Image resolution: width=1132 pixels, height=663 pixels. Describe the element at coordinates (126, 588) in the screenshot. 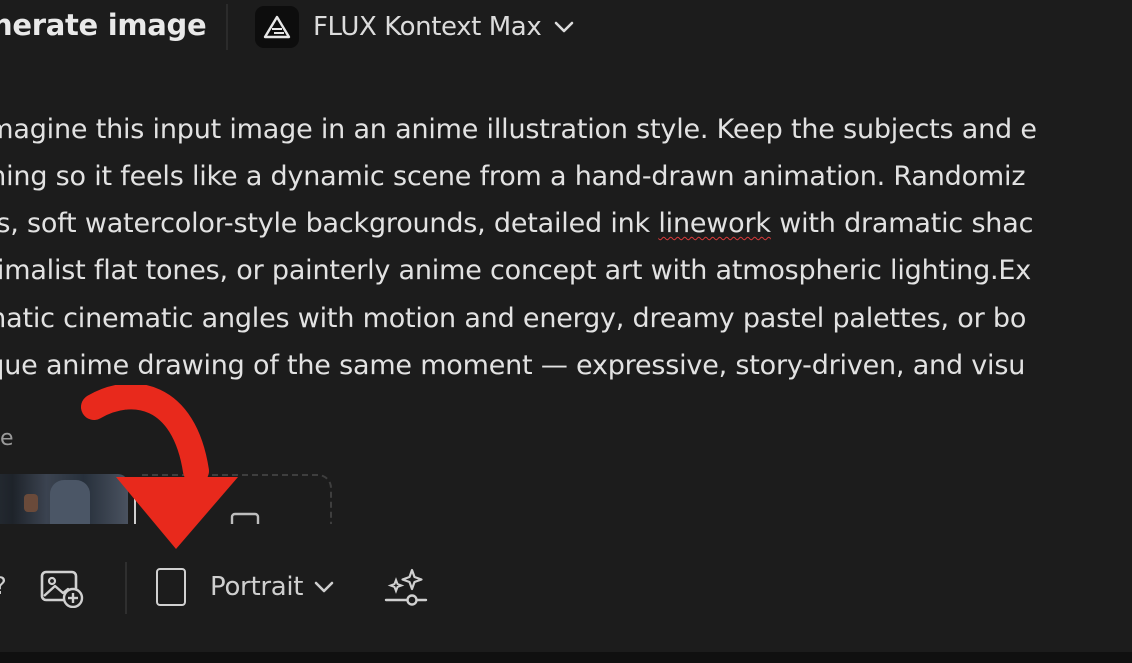

I see `toolbar-divider` at that location.